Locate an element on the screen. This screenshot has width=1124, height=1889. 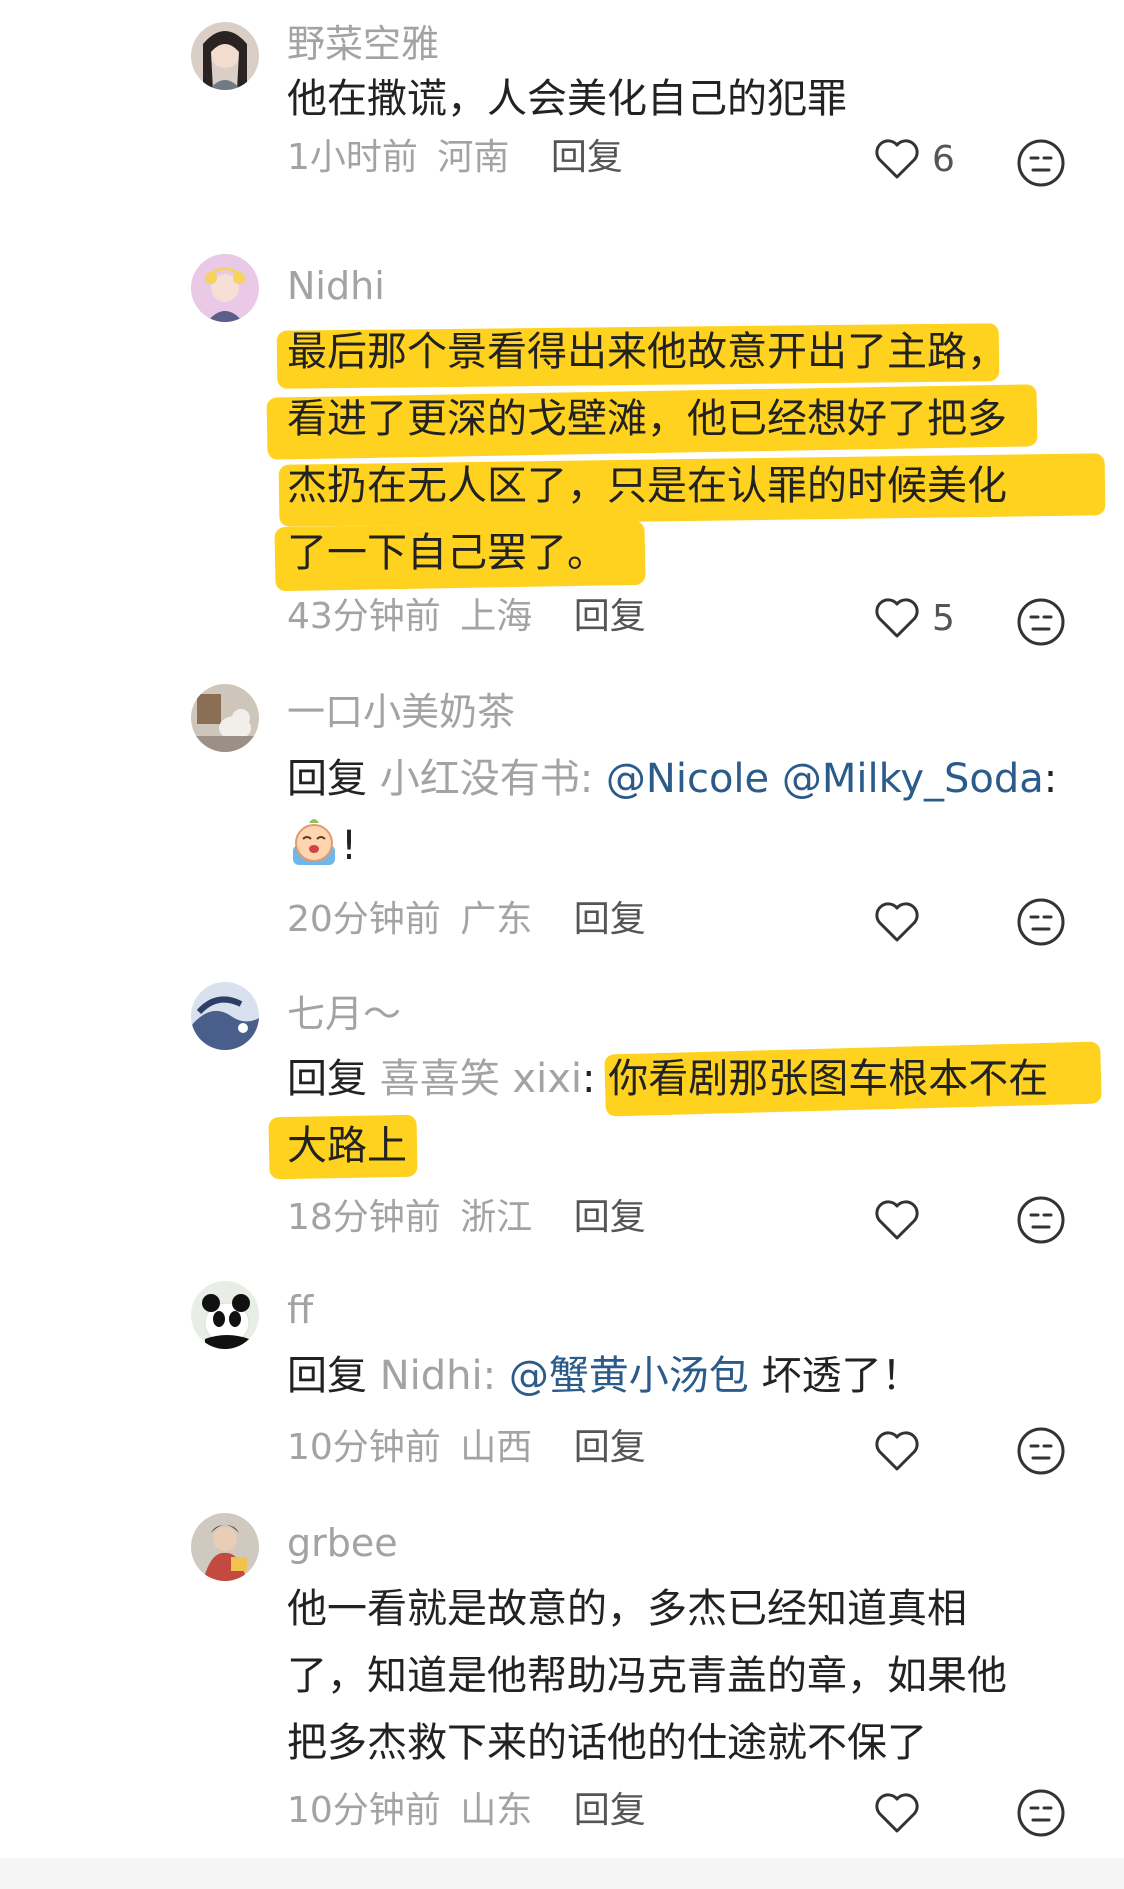
emoji-suffix: ! is located at coordinates (349, 846).